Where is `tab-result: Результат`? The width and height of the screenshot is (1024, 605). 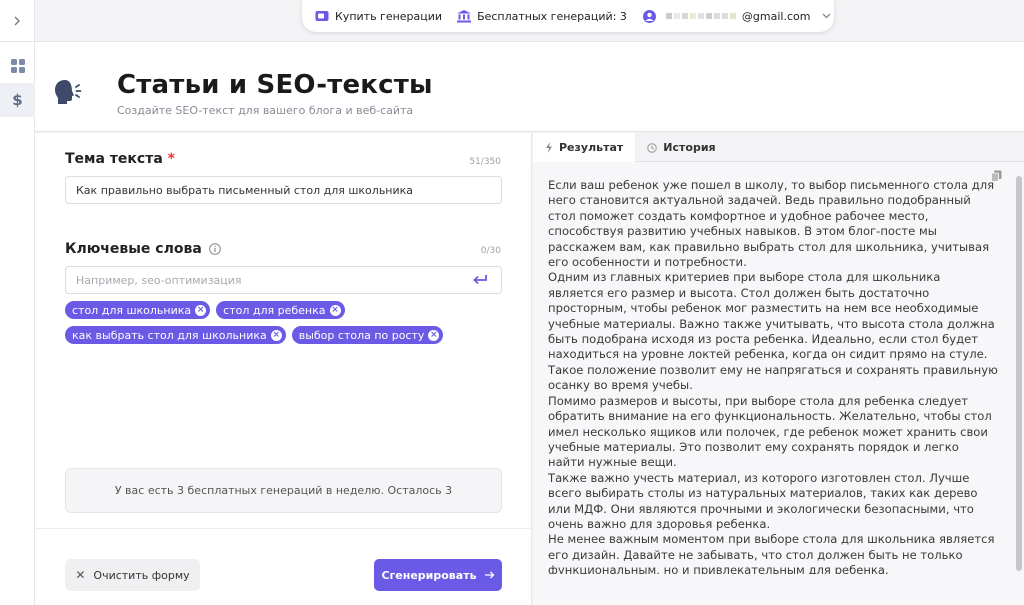 tab-result: Результат is located at coordinates (584, 147).